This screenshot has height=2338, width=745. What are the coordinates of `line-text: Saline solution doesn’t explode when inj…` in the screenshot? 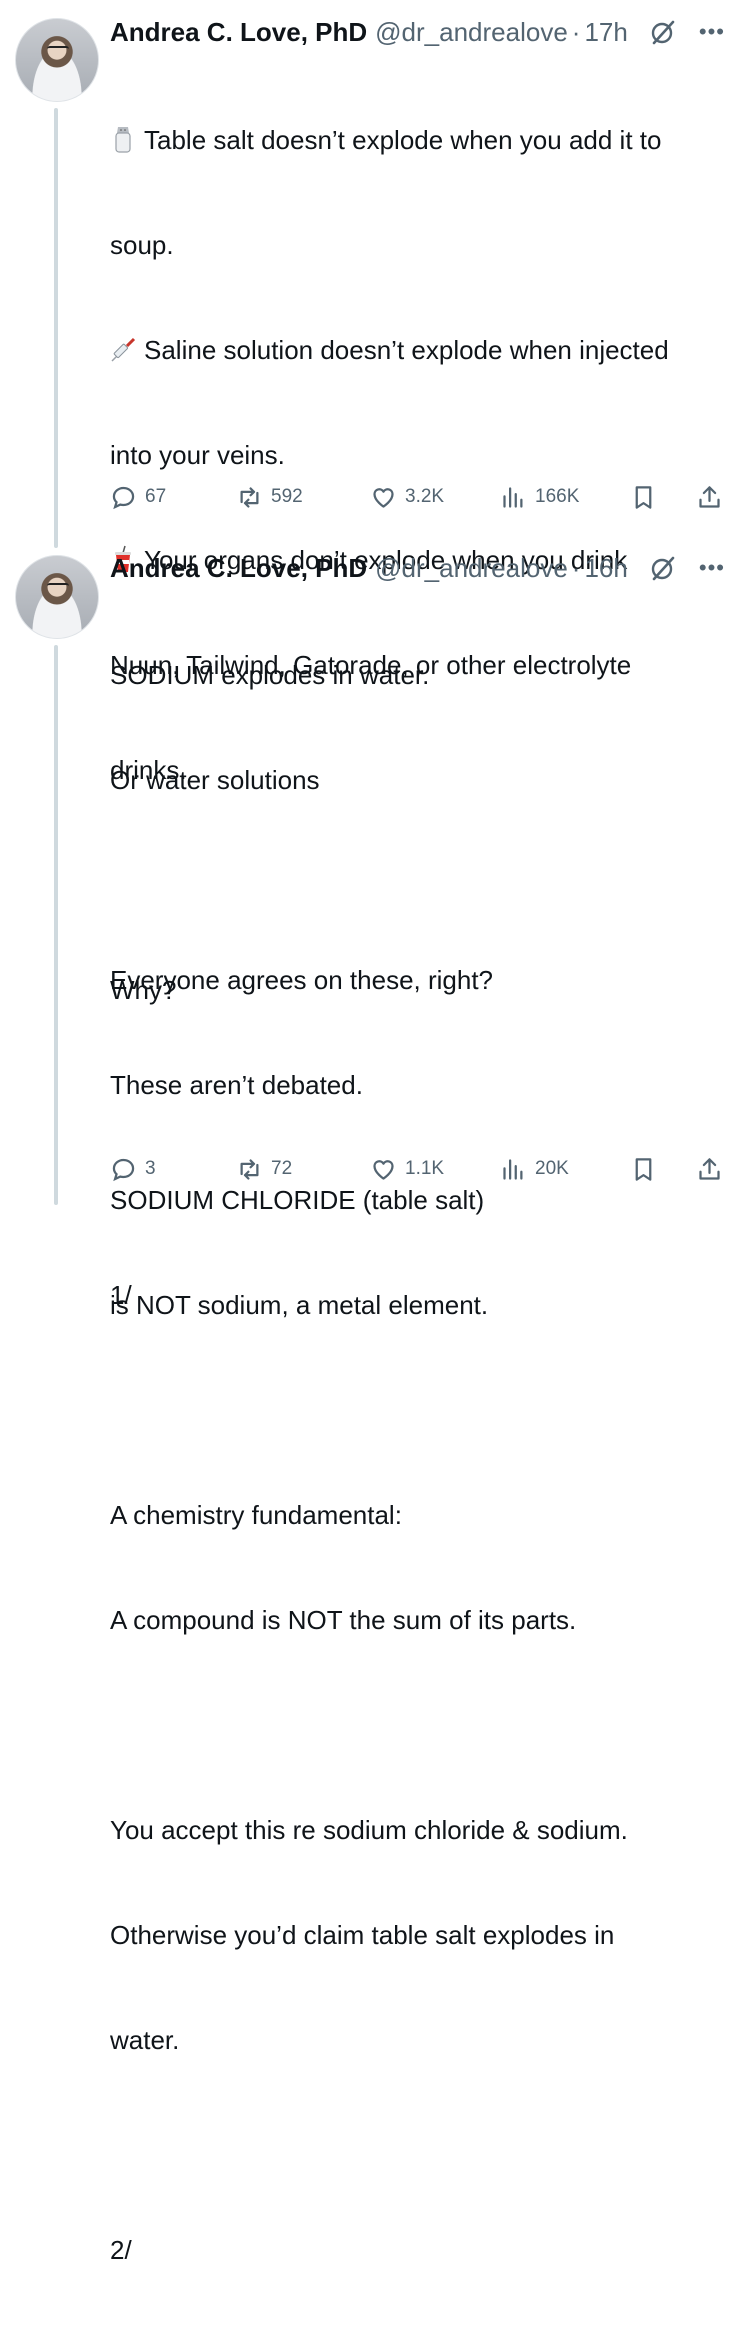 It's located at (406, 350).